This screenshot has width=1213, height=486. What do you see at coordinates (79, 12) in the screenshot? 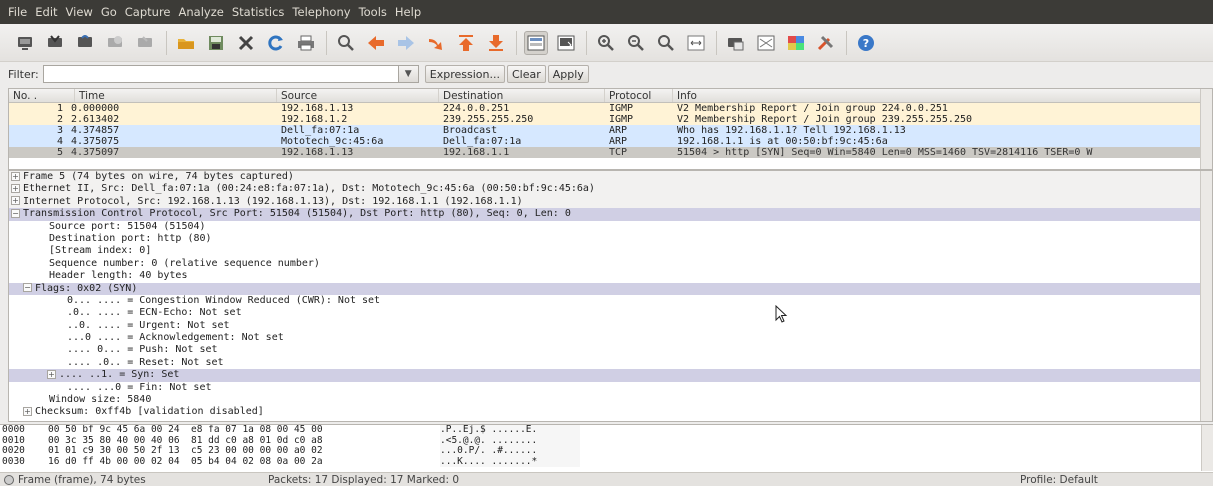
I see `menu-view: View` at bounding box center [79, 12].